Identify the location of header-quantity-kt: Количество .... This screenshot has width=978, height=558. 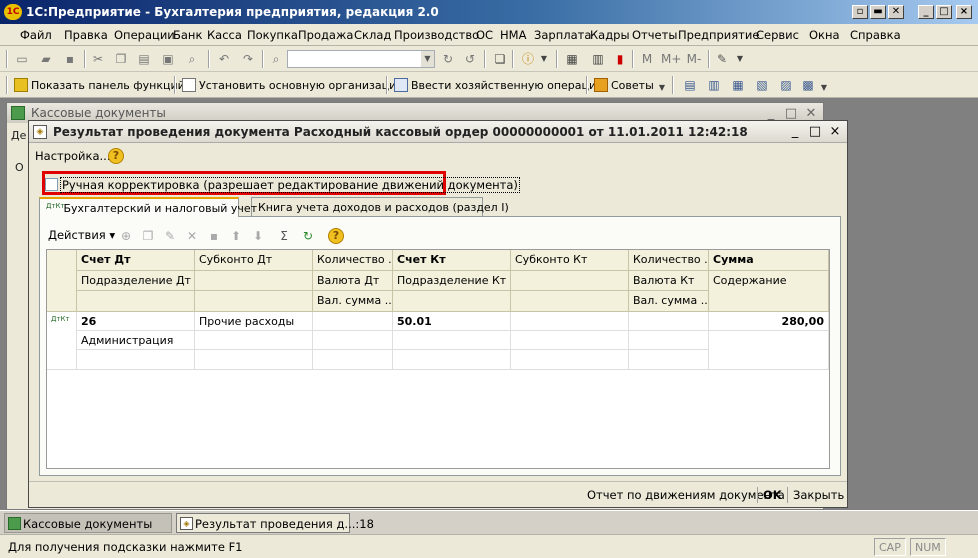
(669, 260).